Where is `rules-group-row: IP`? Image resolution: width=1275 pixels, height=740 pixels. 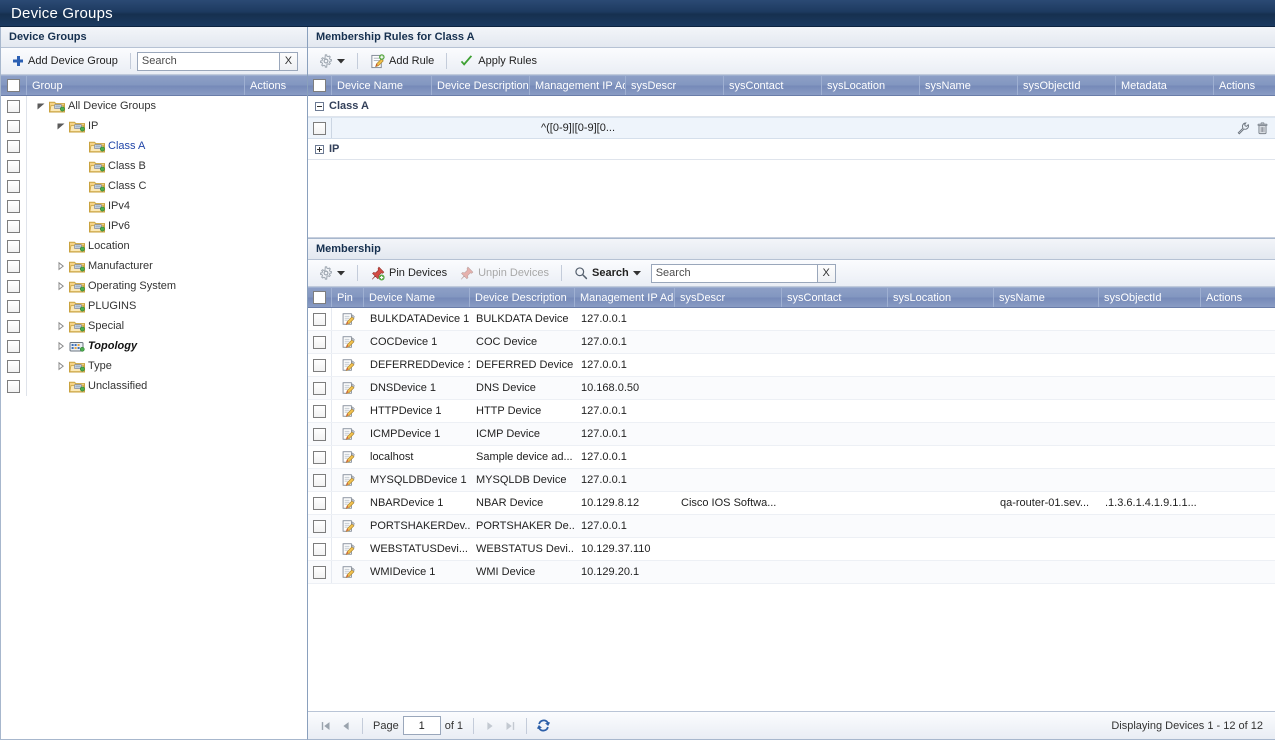
rules-group-row: IP is located at coordinates (791, 149).